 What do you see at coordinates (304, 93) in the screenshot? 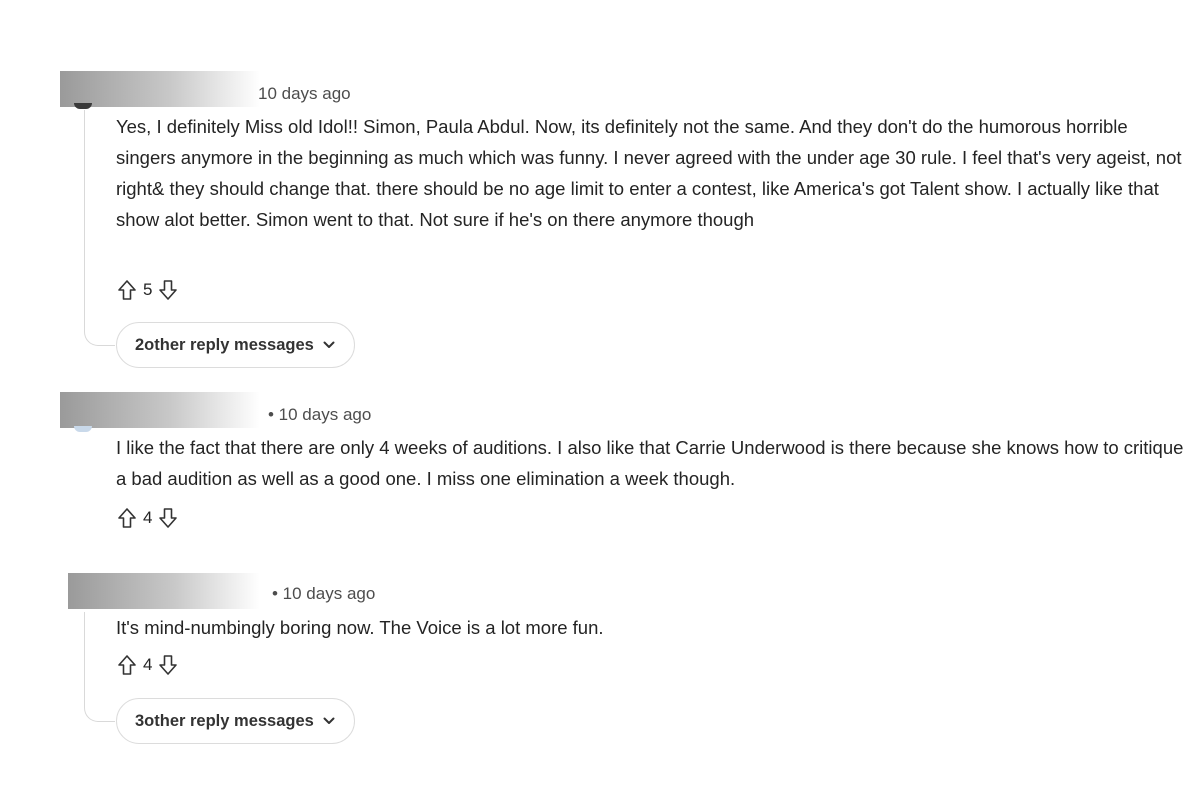
I see `comment-timestamp: 10 days ago` at bounding box center [304, 93].